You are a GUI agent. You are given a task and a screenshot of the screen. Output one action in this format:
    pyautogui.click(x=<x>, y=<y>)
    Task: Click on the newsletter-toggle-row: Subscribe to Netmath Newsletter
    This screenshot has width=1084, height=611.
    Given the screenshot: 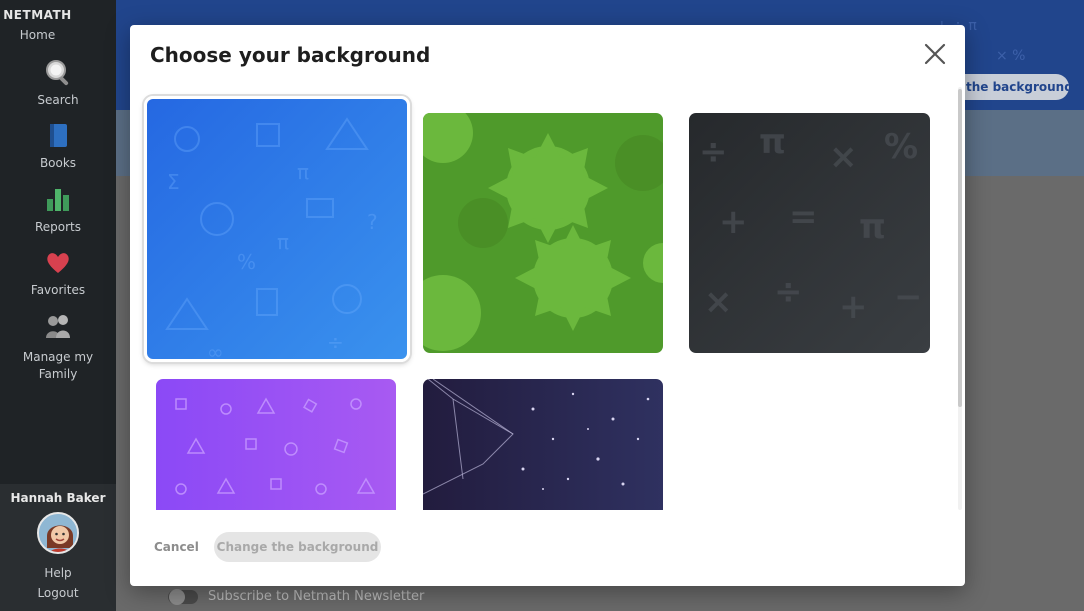 What is the action you would take?
    pyautogui.click(x=296, y=596)
    